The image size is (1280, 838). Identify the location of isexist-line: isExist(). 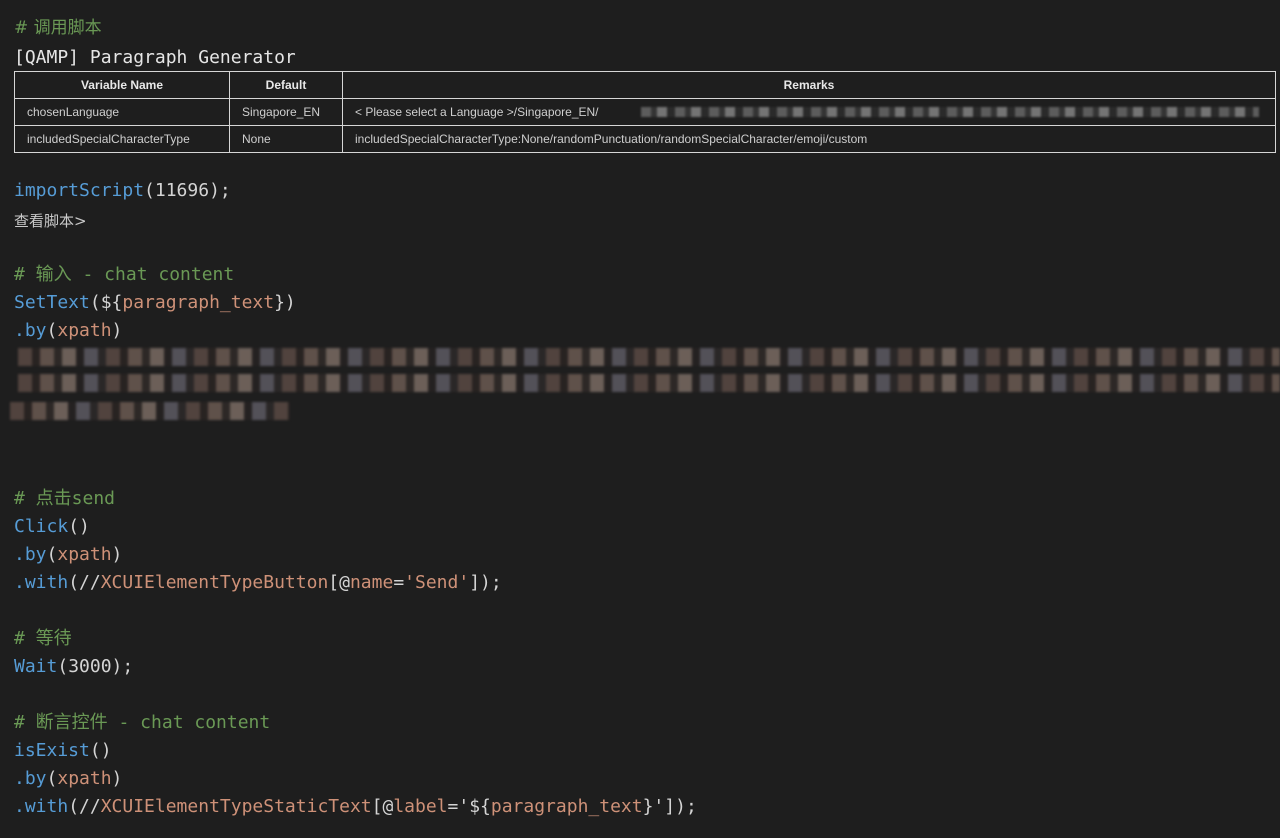
(63, 751).